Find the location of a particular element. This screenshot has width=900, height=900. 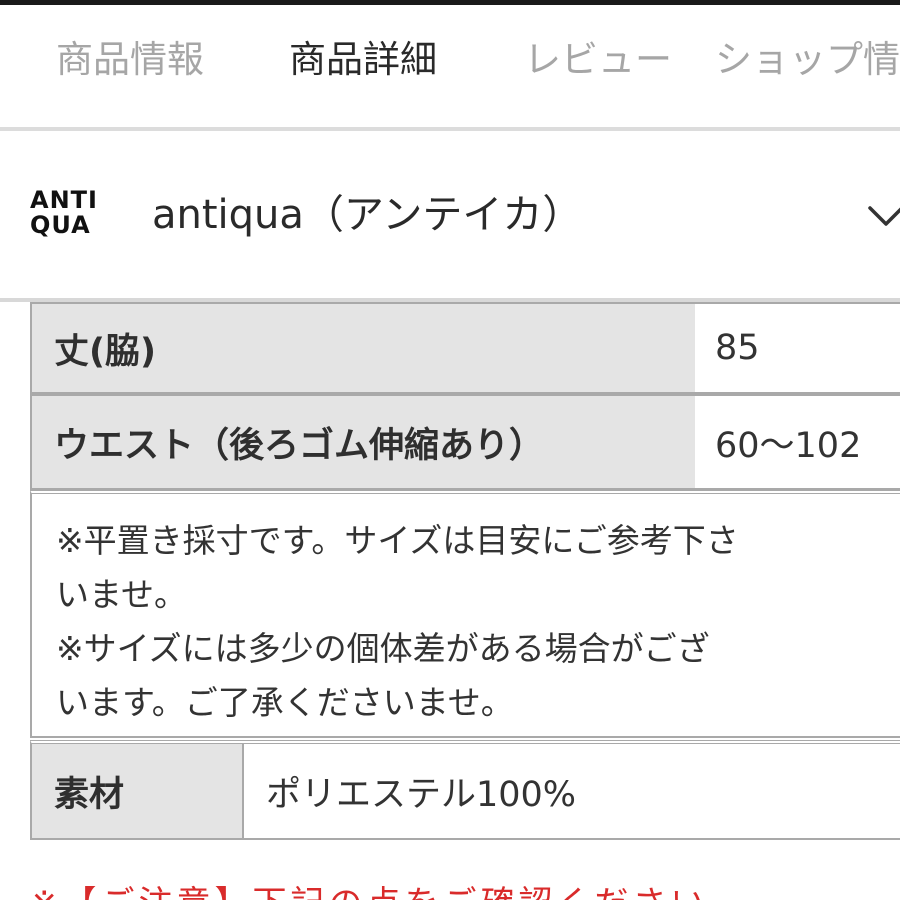

size-note-line: ※サイズには多少の個体差がある場合がござ is located at coordinates (383, 648).